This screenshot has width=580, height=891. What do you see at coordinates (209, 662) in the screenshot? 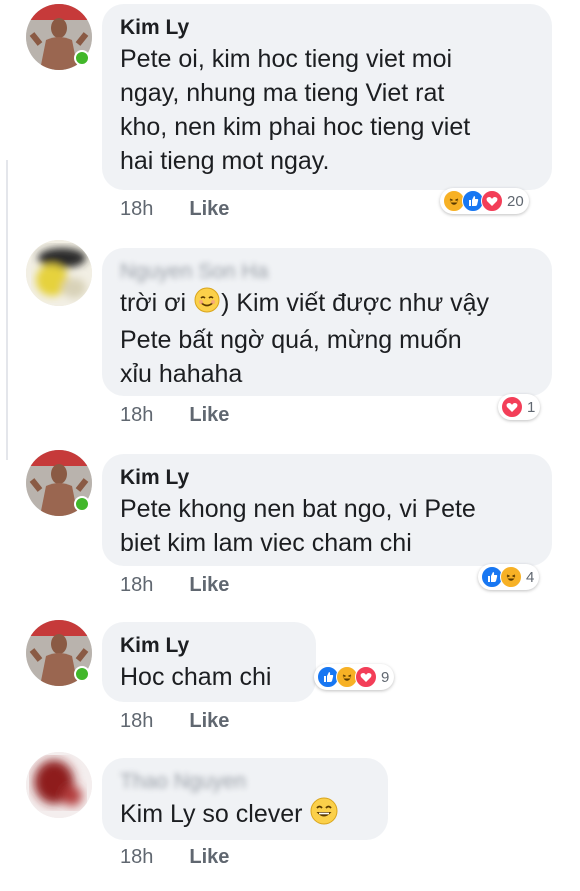
I see `comment-bubble: Kim Ly Hoc cham chi` at bounding box center [209, 662].